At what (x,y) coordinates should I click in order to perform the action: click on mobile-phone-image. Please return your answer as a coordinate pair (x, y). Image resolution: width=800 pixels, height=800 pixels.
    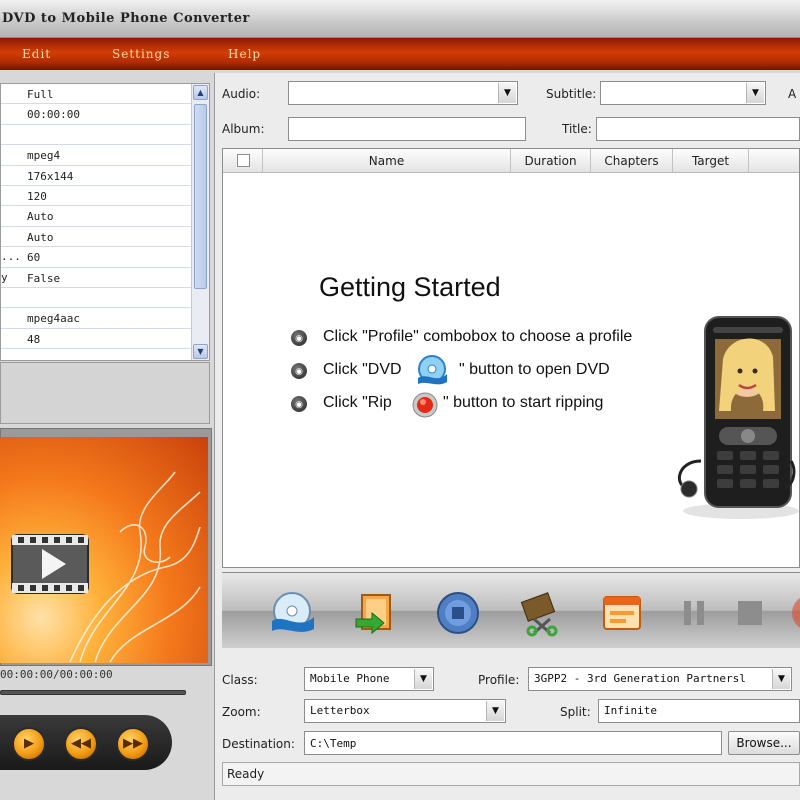
    Looking at the image, I should click on (738, 417).